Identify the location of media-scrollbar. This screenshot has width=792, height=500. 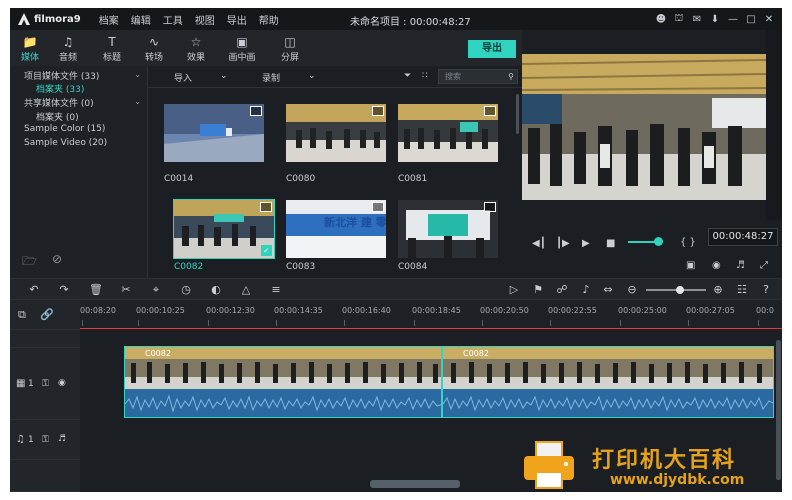
(517, 114).